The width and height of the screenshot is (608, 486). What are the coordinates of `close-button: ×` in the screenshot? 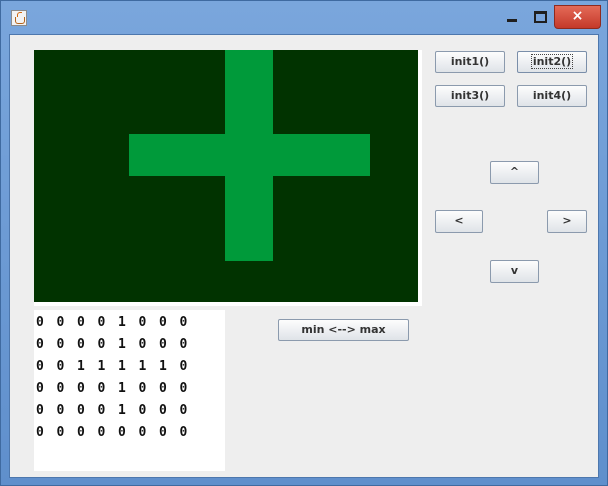 It's located at (577, 17).